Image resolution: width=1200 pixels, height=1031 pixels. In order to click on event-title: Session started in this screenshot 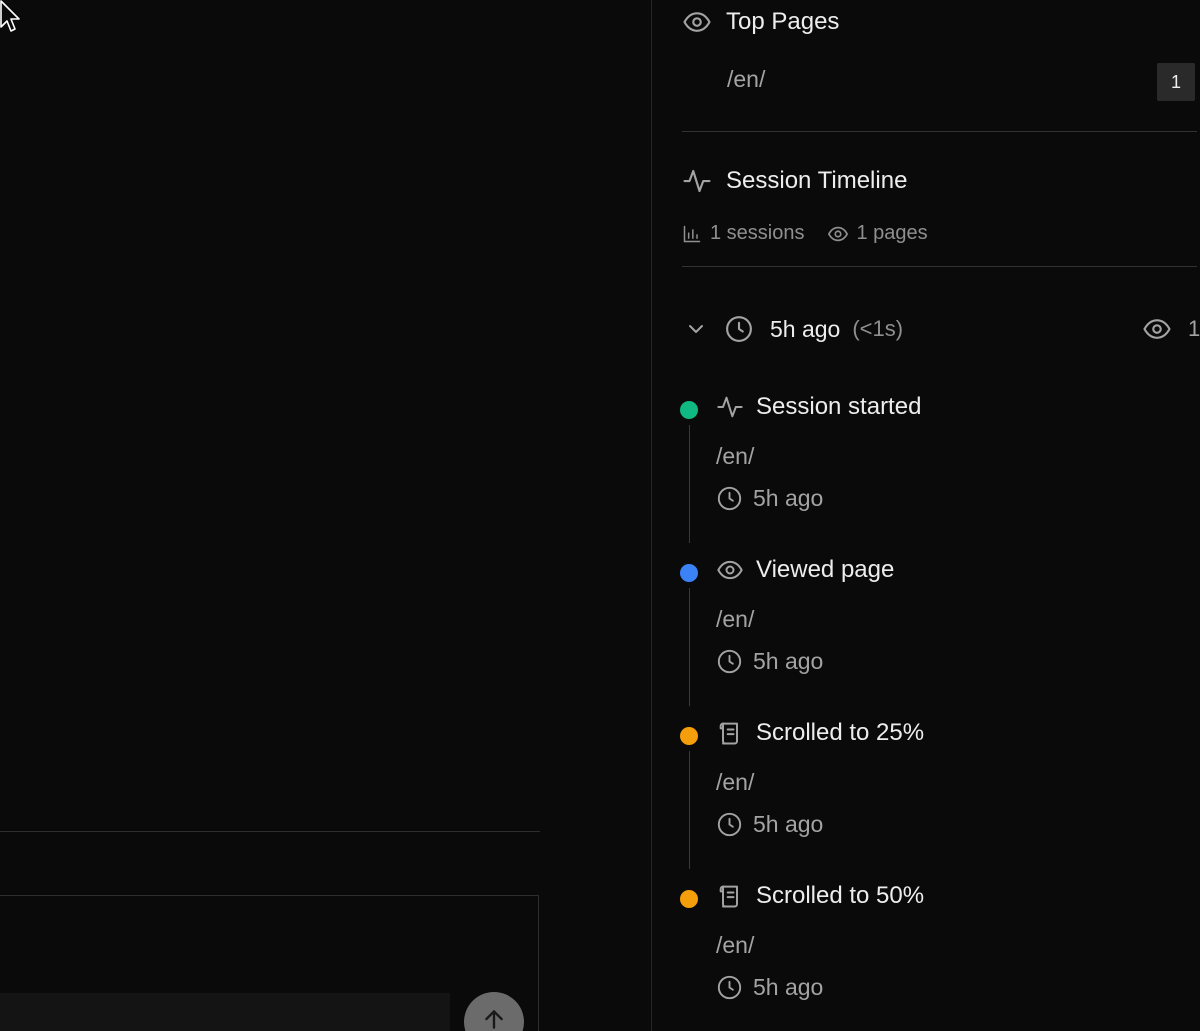, I will do `click(839, 406)`.